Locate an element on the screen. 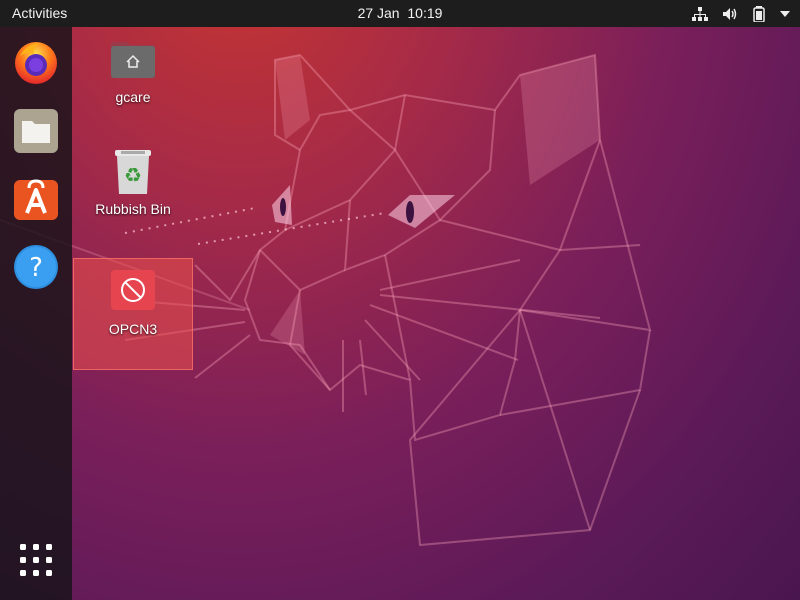 The height and width of the screenshot is (600, 800). trash-icon: ♻ is located at coordinates (133, 172).